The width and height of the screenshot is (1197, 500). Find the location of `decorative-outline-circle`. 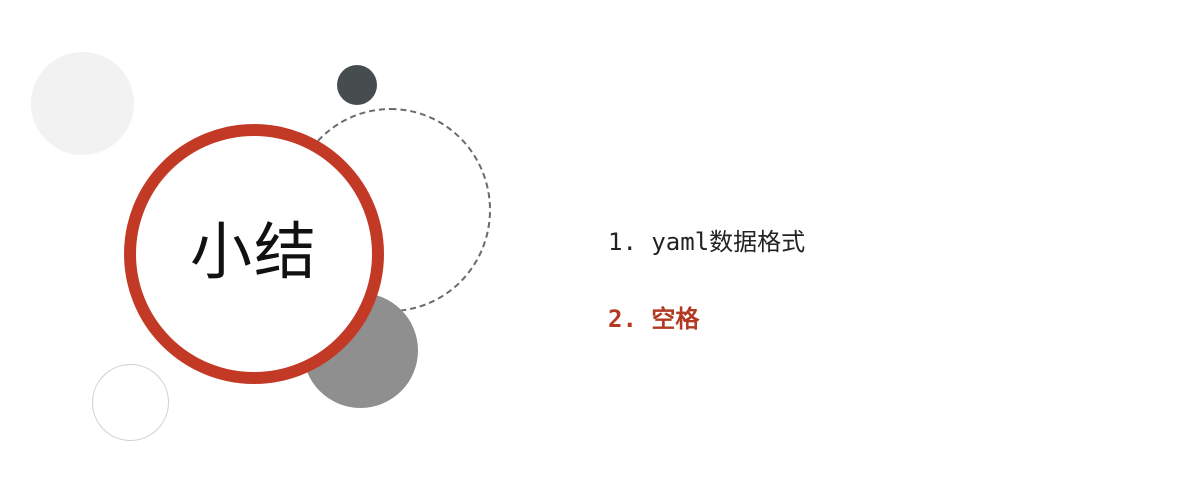

decorative-outline-circle is located at coordinates (130, 402).